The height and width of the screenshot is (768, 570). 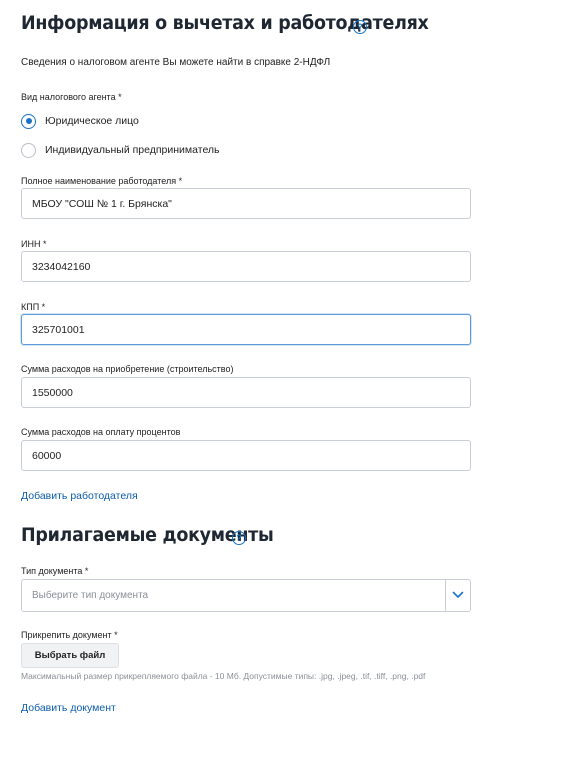 I want to click on kpp-label: КПП *, so click(x=33, y=307).